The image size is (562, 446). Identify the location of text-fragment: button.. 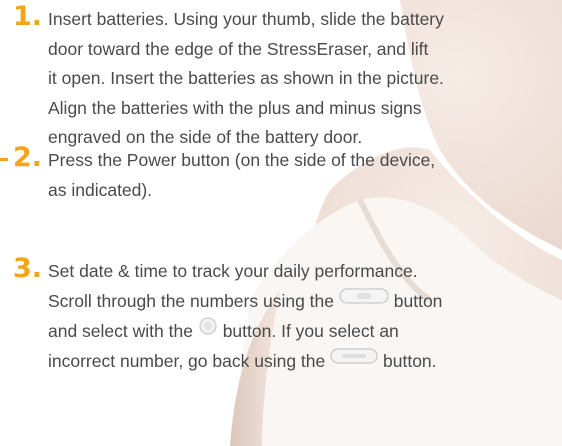
(410, 360).